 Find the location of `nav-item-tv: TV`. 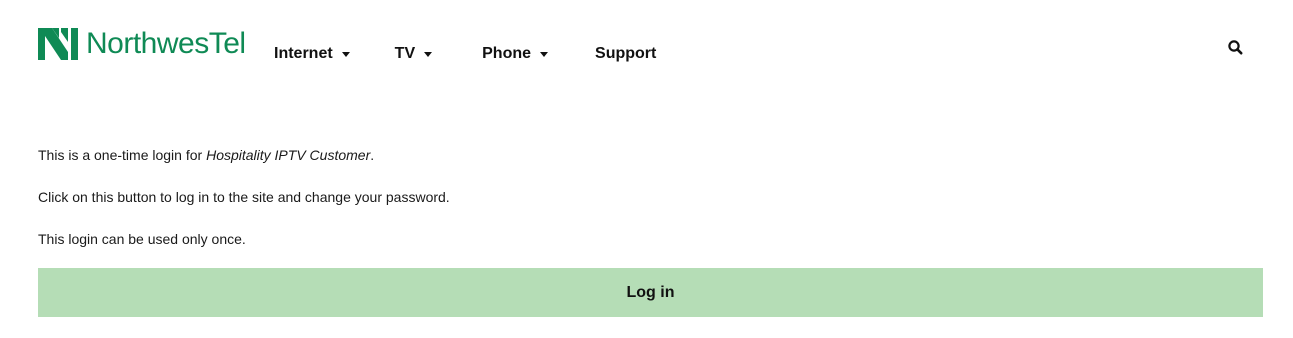

nav-item-tv: TV is located at coordinates (413, 54).